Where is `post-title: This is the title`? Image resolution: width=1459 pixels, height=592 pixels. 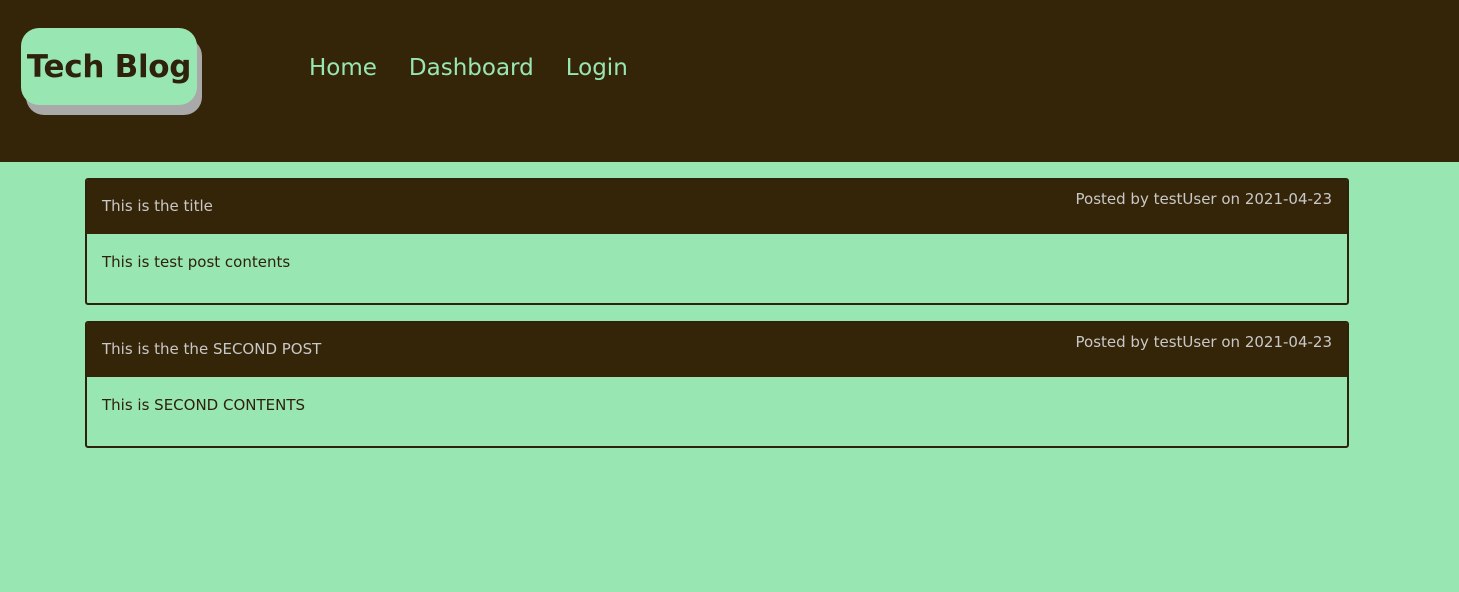
post-title: This is the title is located at coordinates (157, 206).